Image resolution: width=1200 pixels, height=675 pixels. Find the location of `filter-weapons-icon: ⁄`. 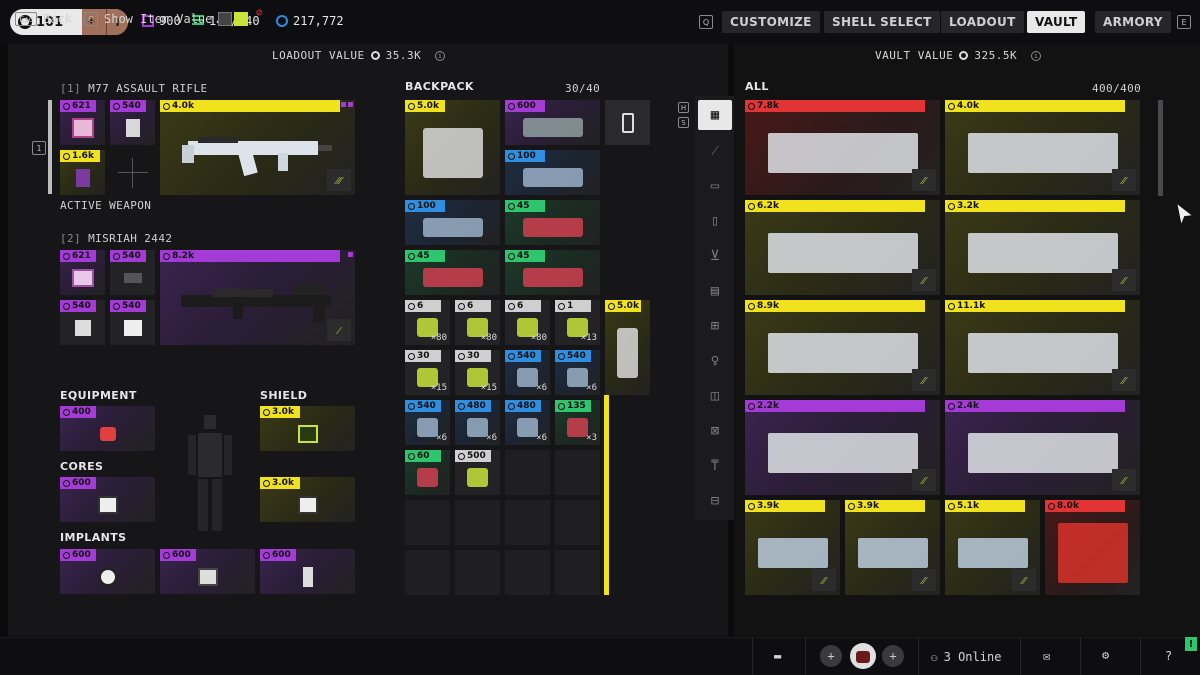

filter-weapons-icon: ⁄ is located at coordinates (715, 151).